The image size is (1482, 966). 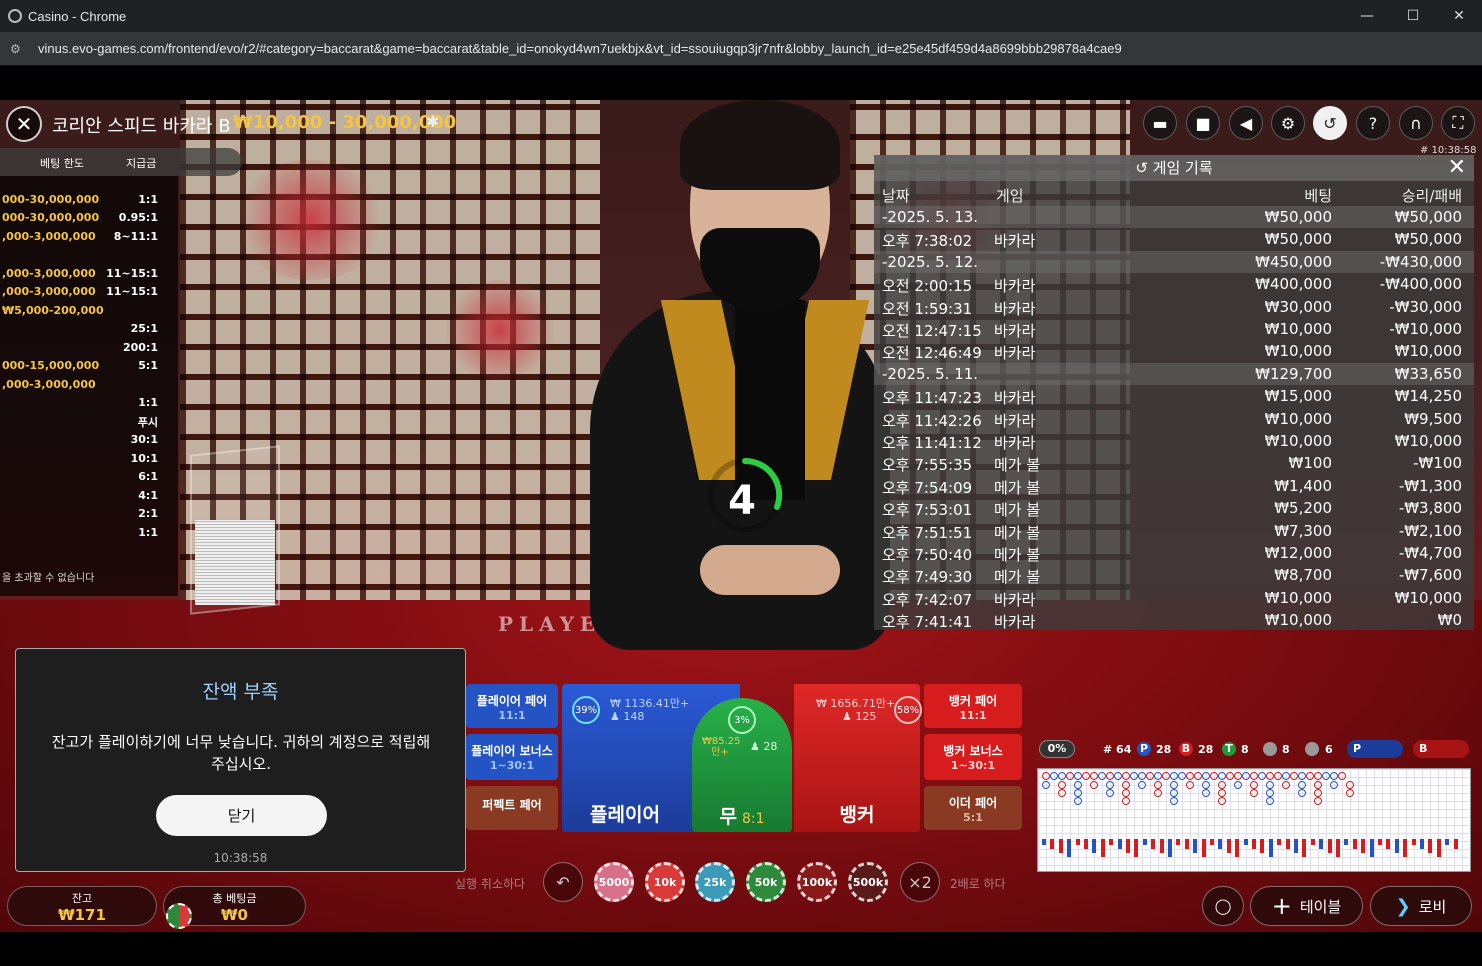 What do you see at coordinates (1421, 906) in the screenshot?
I see `lobby-button: ❯ 로비` at bounding box center [1421, 906].